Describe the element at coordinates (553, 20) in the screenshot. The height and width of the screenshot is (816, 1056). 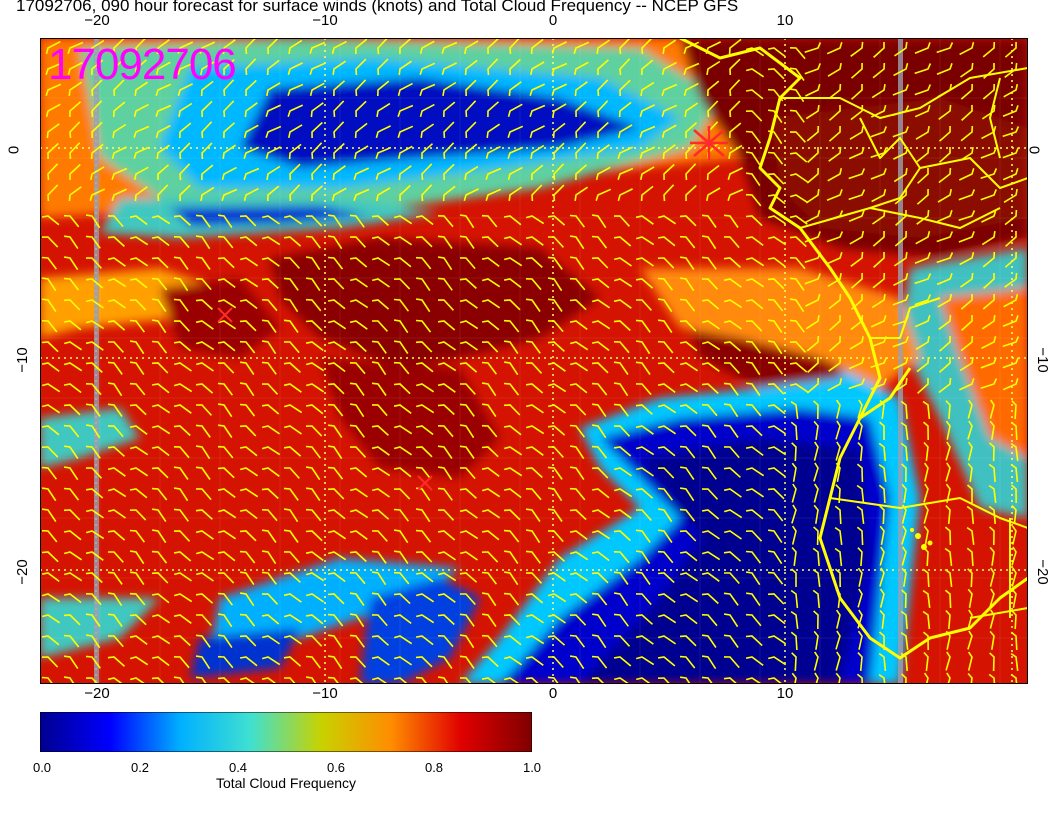
I see `top-tick-label: 0` at that location.